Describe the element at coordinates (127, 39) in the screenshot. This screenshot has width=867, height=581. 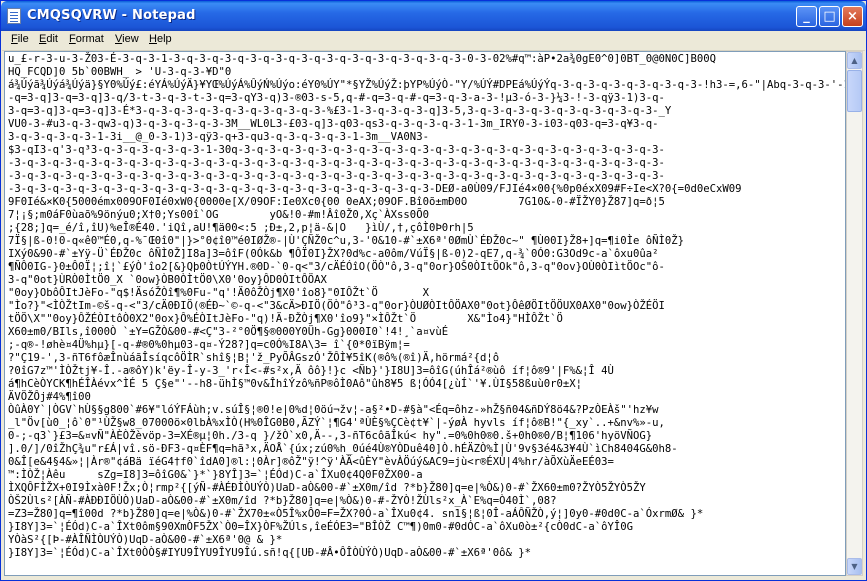
I see `menu-view: View` at that location.